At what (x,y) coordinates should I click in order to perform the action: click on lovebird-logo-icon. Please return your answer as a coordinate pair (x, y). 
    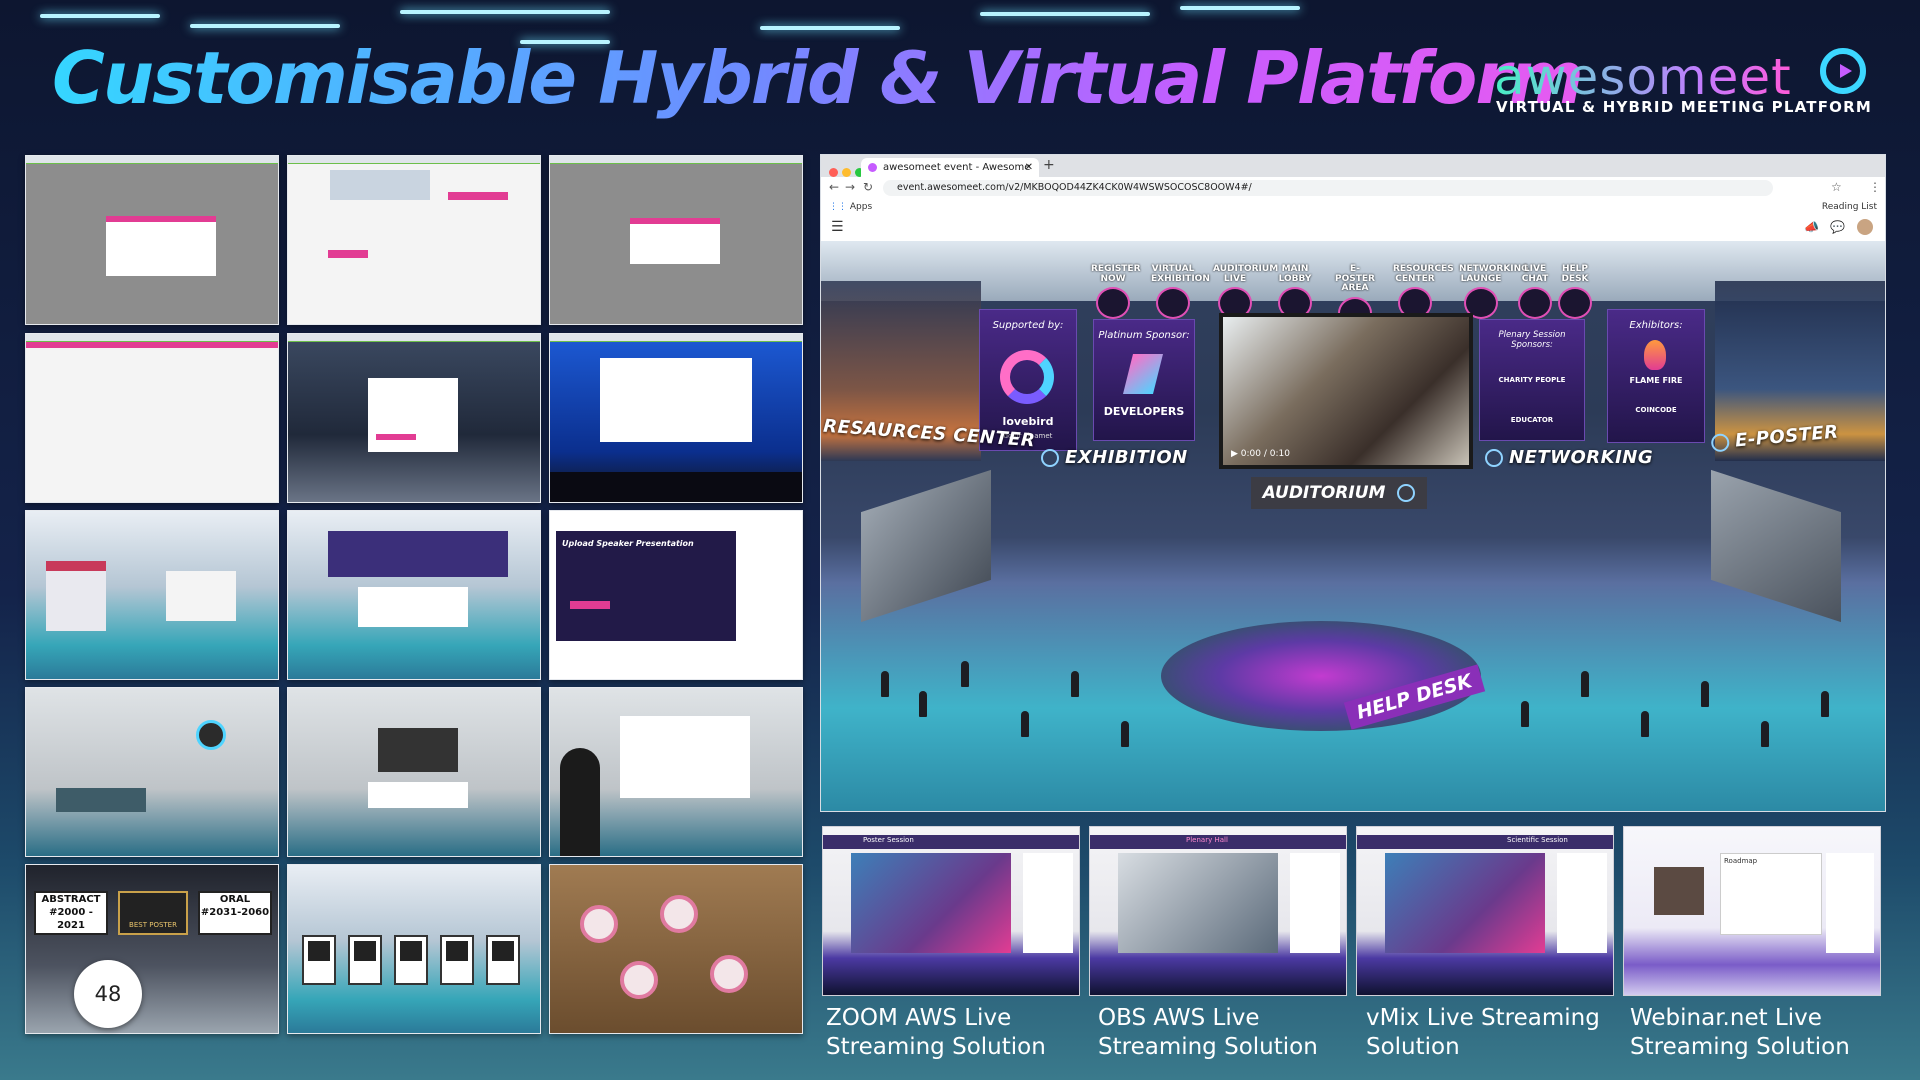
    Looking at the image, I should click on (1027, 377).